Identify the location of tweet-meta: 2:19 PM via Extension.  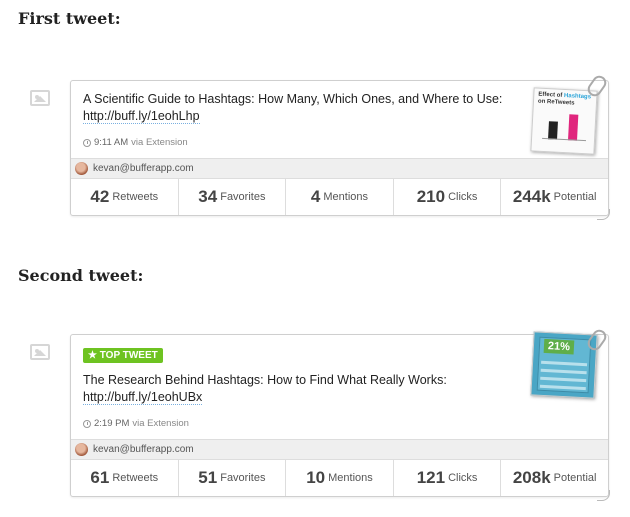
(298, 423).